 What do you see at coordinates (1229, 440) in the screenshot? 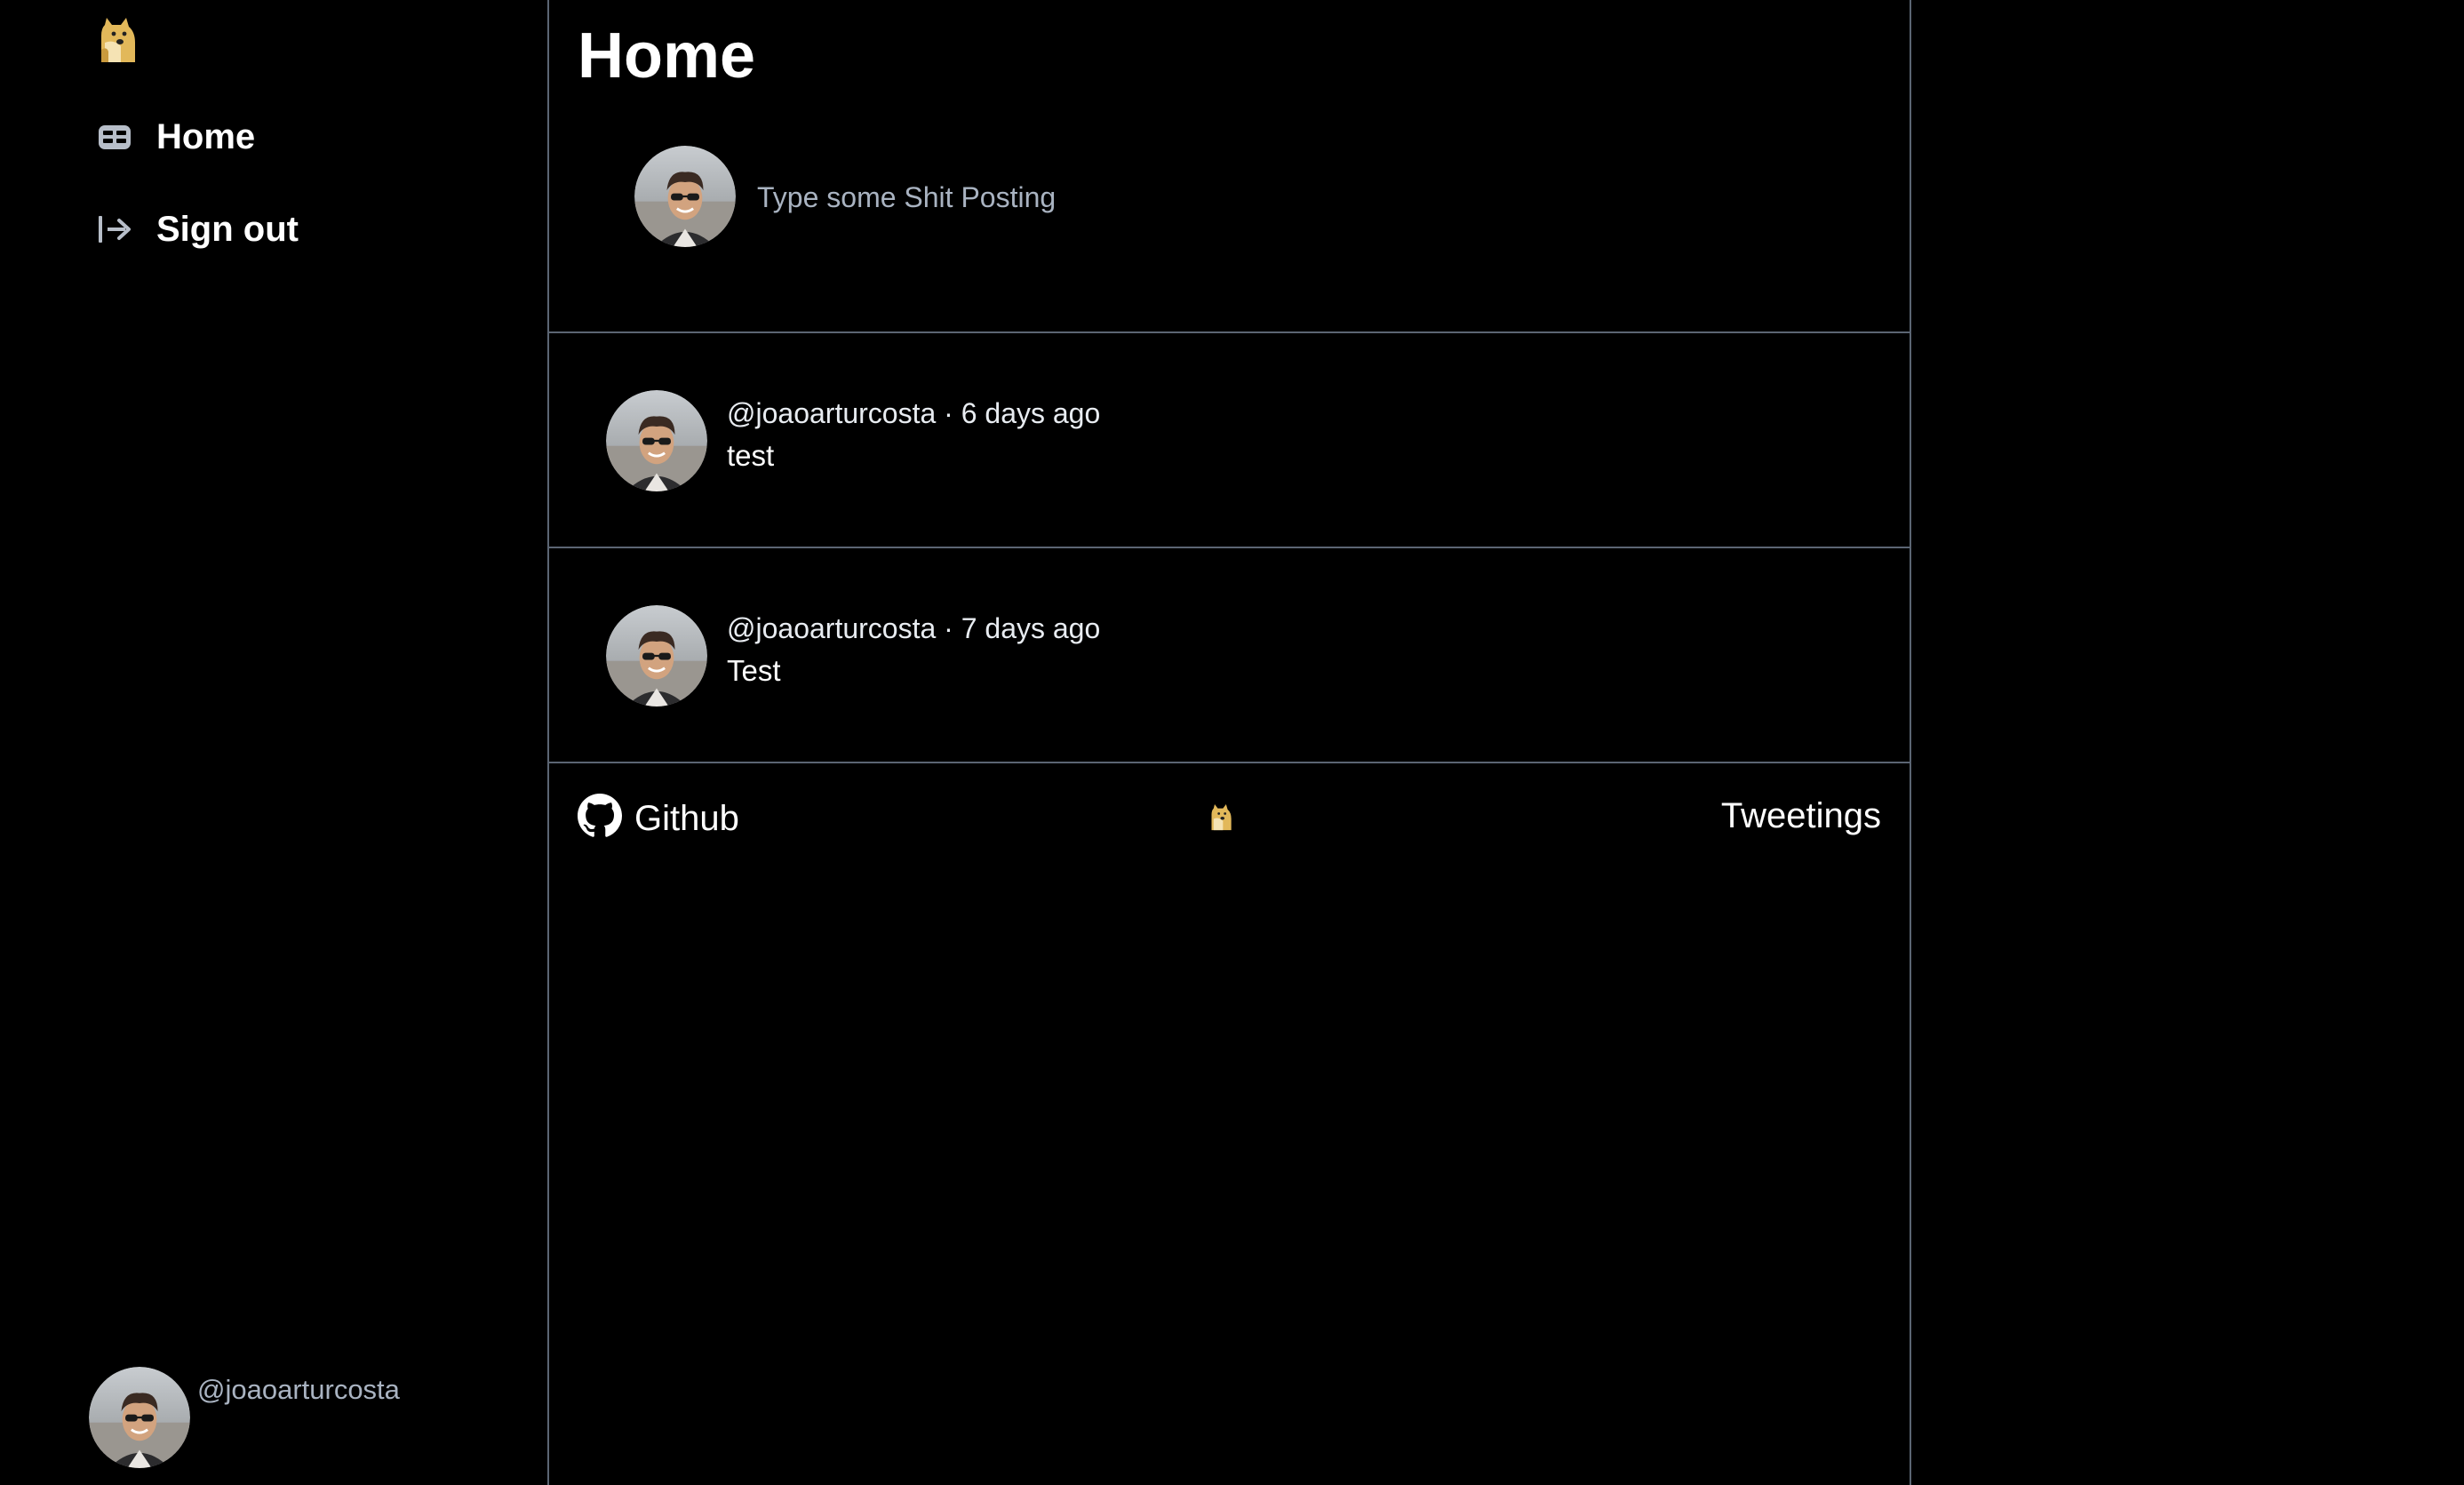
I see `post-item: @joaoarturcosta · 6 days ago test` at bounding box center [1229, 440].